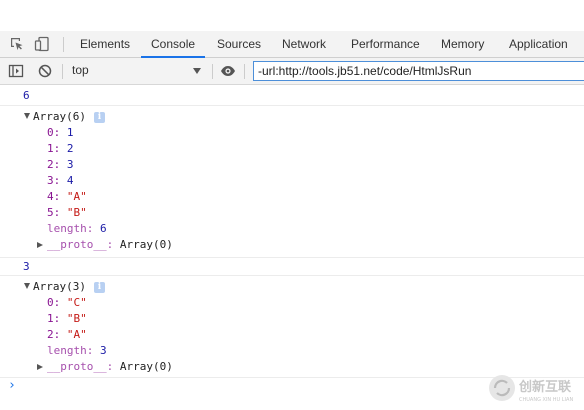 This screenshot has height=410, width=584. I want to click on array-summary: Array(3) i, so click(64, 287).